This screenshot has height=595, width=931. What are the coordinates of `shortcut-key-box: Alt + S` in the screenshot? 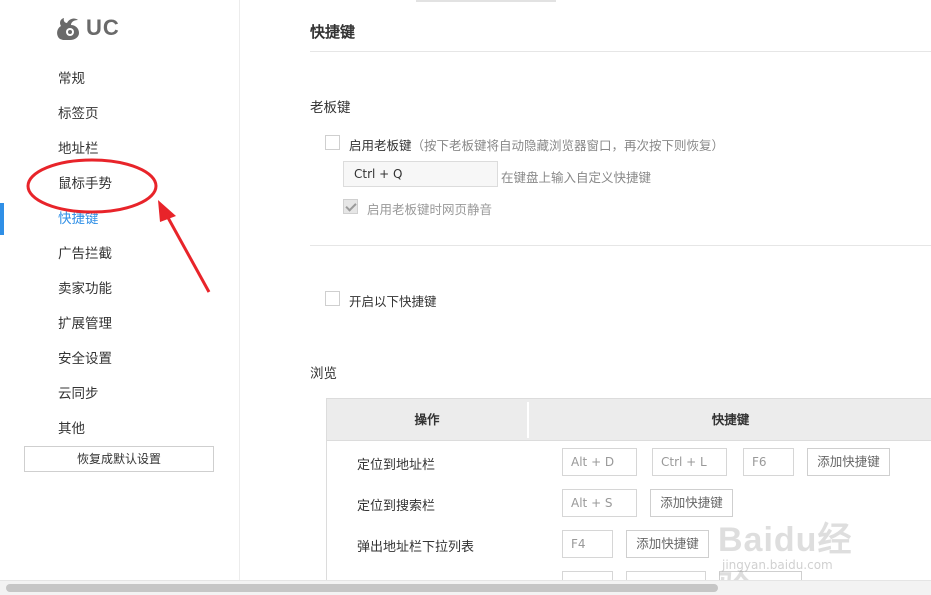 It's located at (599, 503).